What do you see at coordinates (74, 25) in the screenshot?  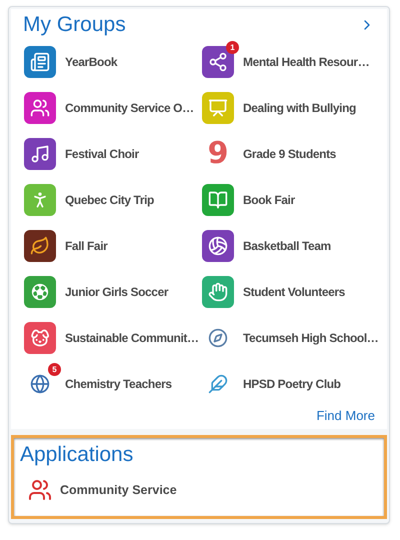 I see `section-title: My Groups` at bounding box center [74, 25].